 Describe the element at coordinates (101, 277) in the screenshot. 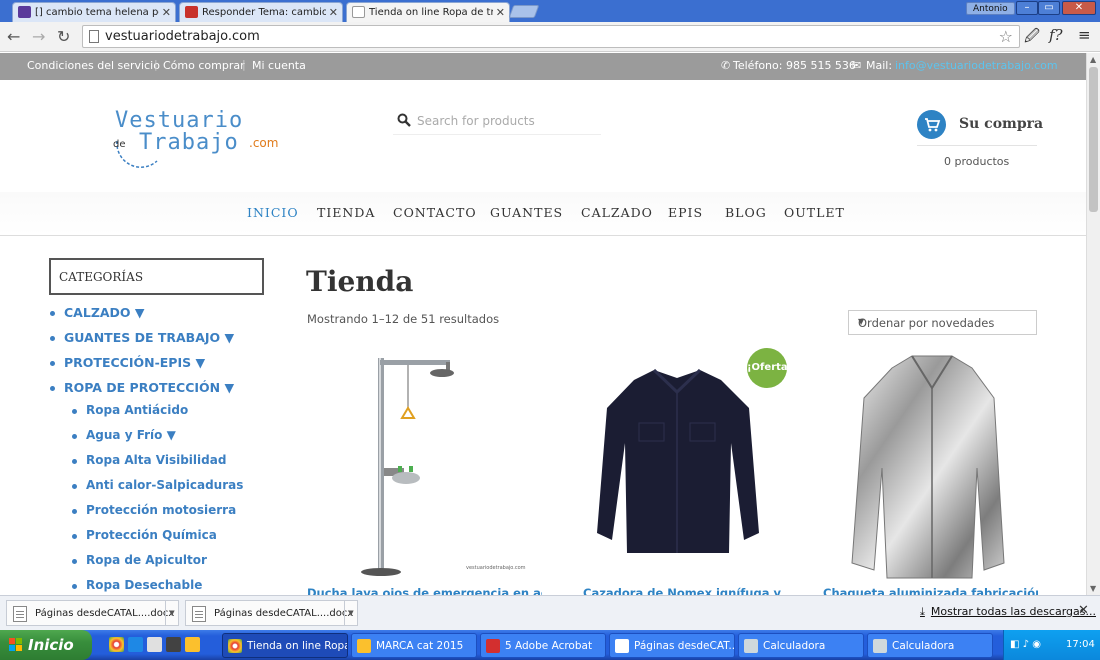

I see `categories-heading: CATEGORÍAS` at that location.